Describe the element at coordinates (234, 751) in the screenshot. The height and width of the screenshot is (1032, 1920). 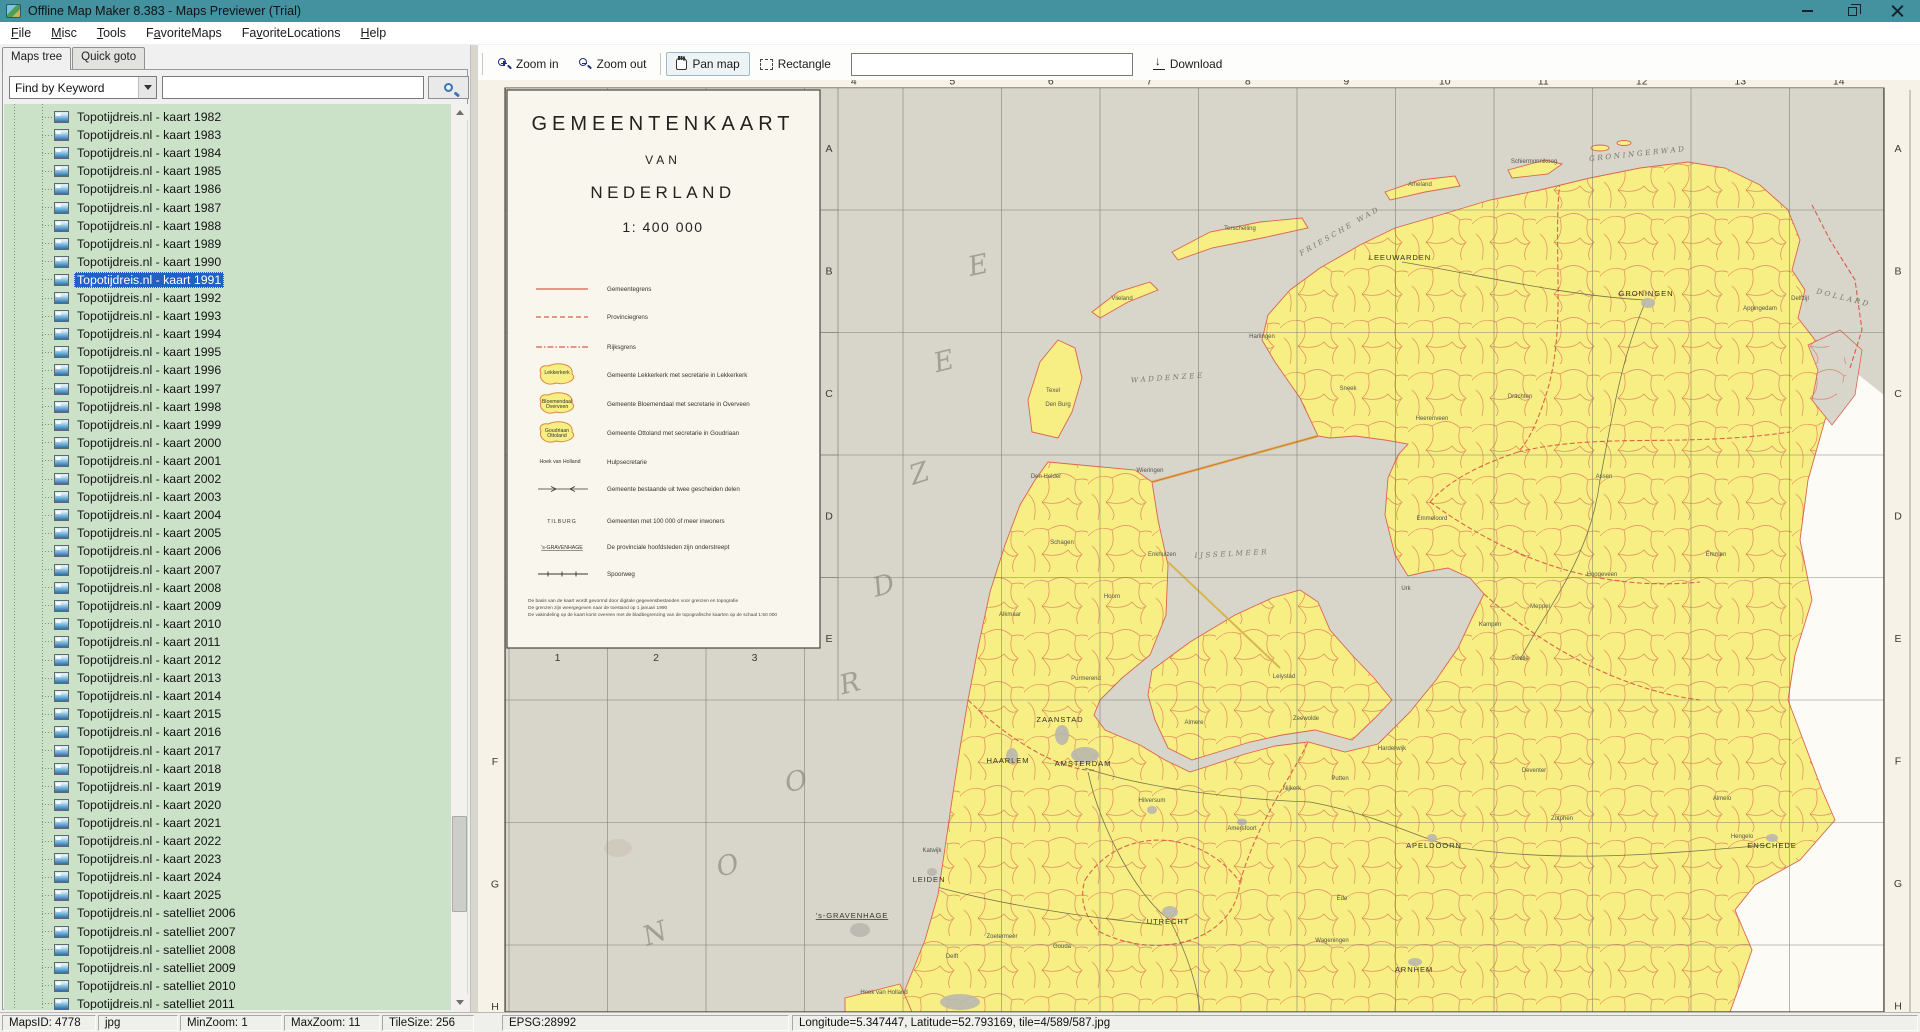
I see `tree-item: Topotijdreis.nl - kaart 2017` at that location.